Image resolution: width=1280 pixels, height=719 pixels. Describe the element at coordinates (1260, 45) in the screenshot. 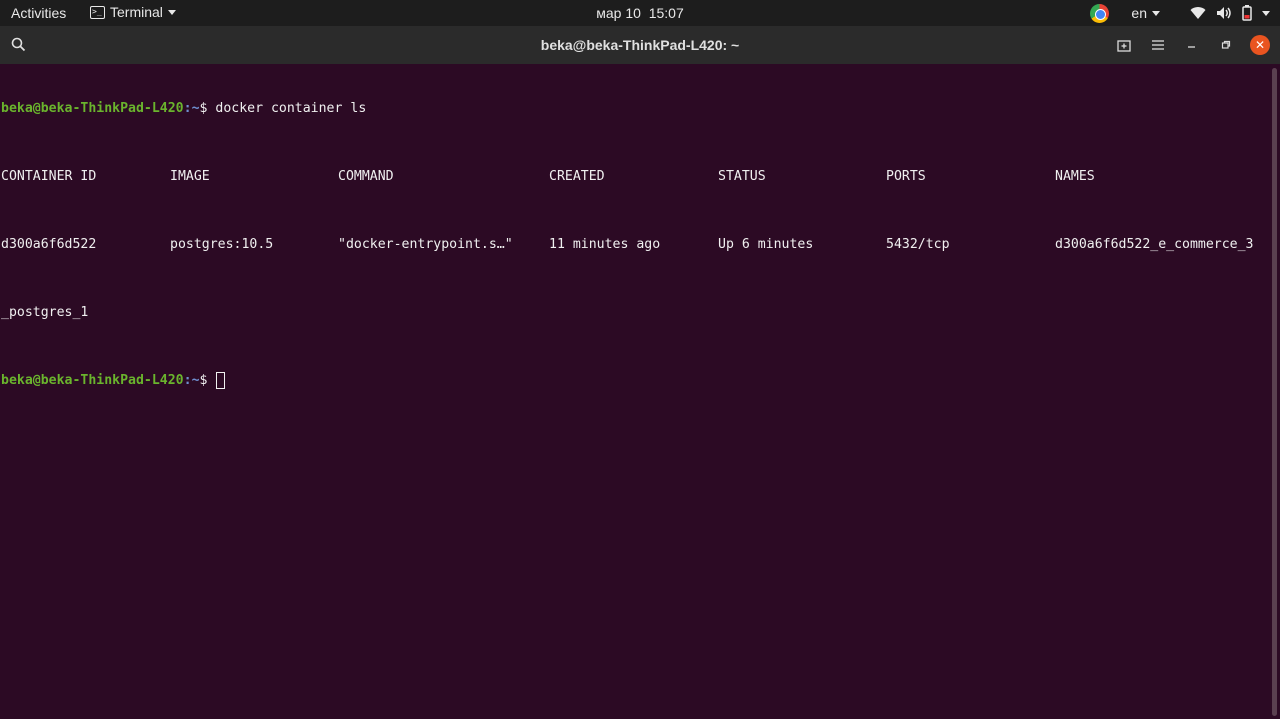

I see `close-icon: ✕` at that location.